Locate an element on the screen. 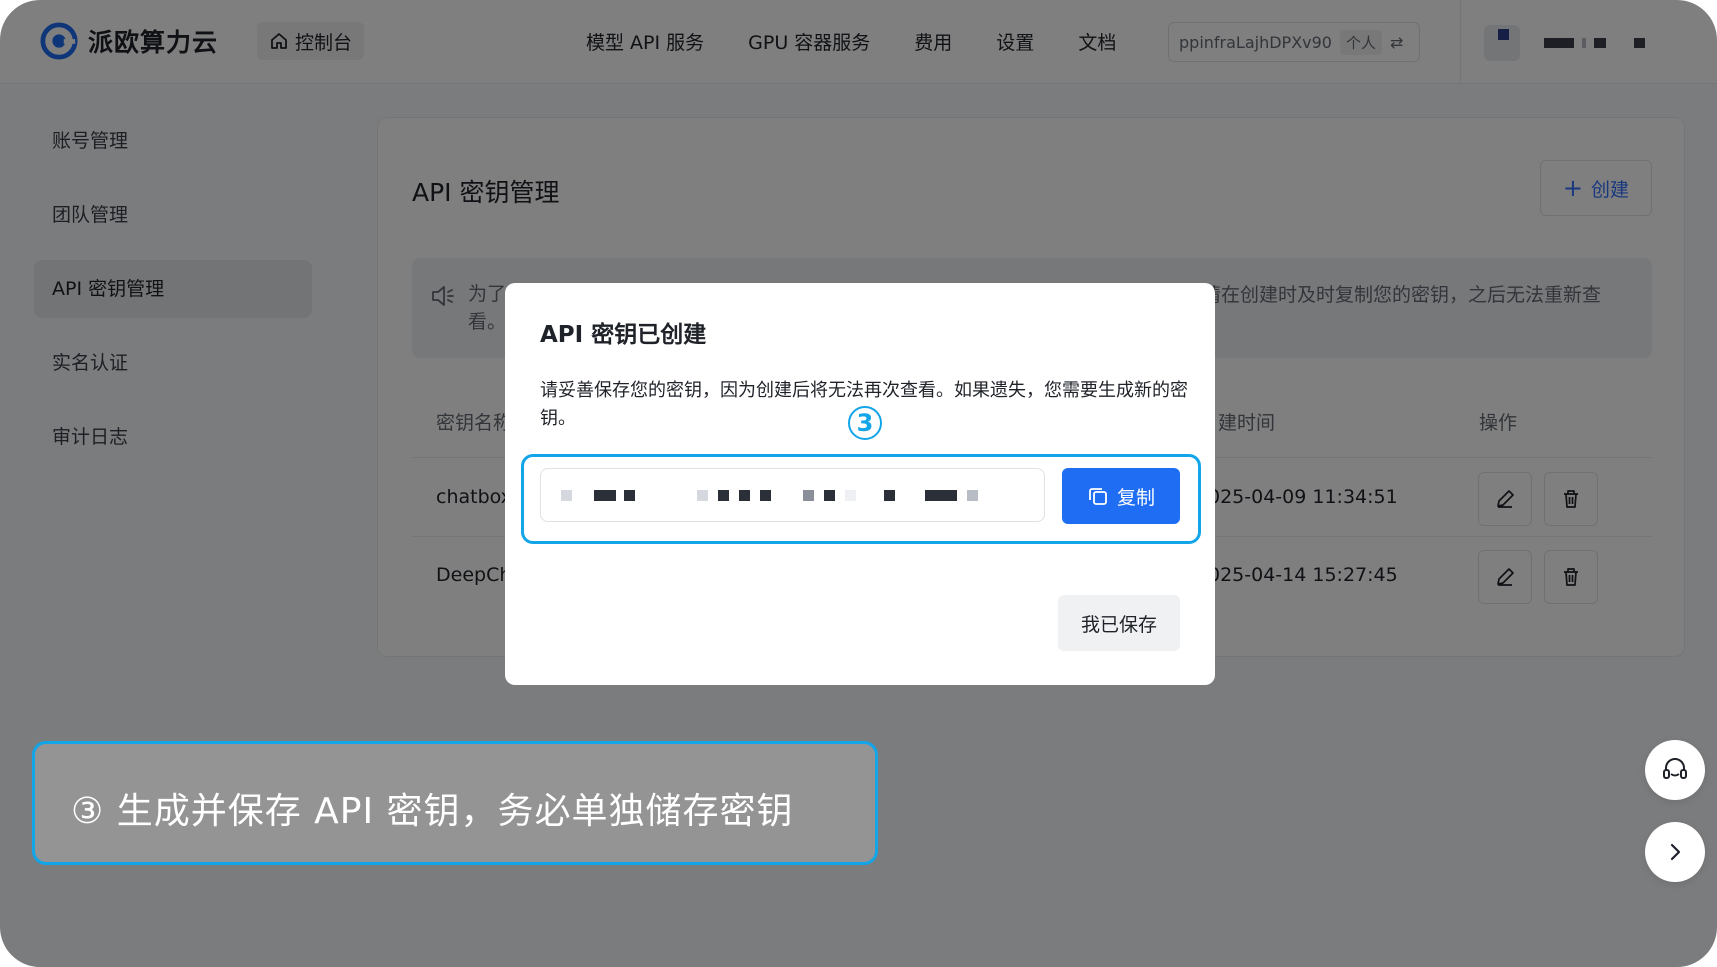 The width and height of the screenshot is (1717, 967). caption-text: ③ 生成并保存 API 密钥，务必单独储存密钥 is located at coordinates (432, 811).